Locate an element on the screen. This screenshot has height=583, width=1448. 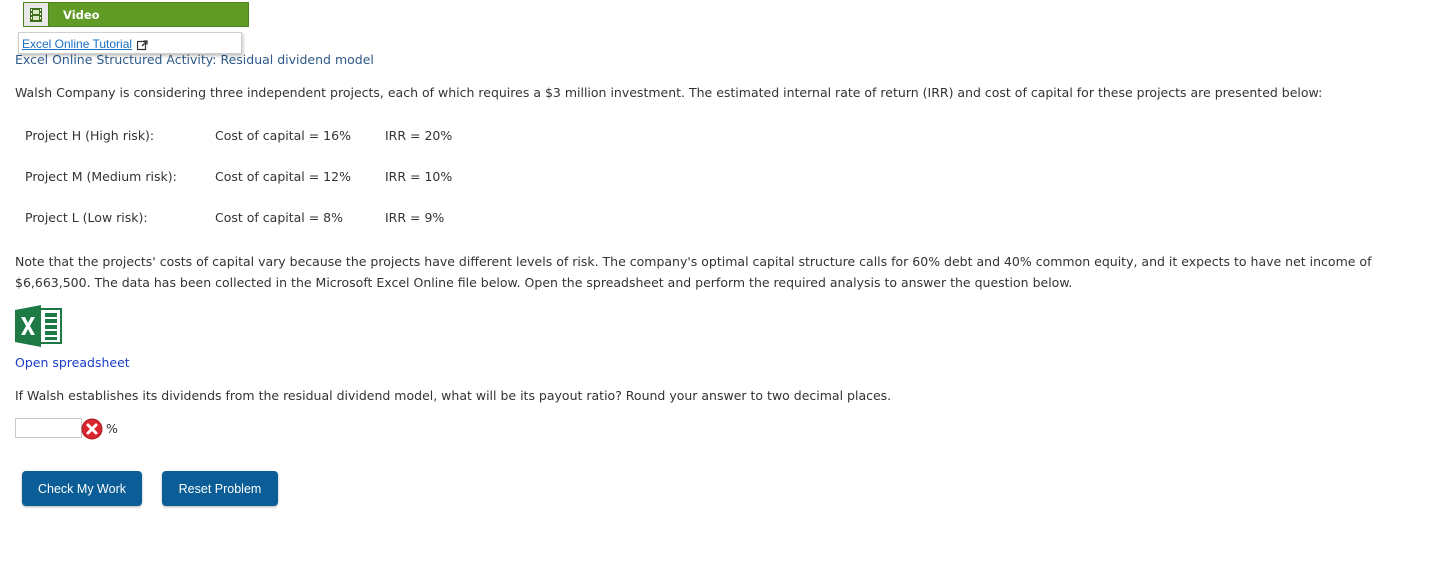
film-icon is located at coordinates (36, 14).